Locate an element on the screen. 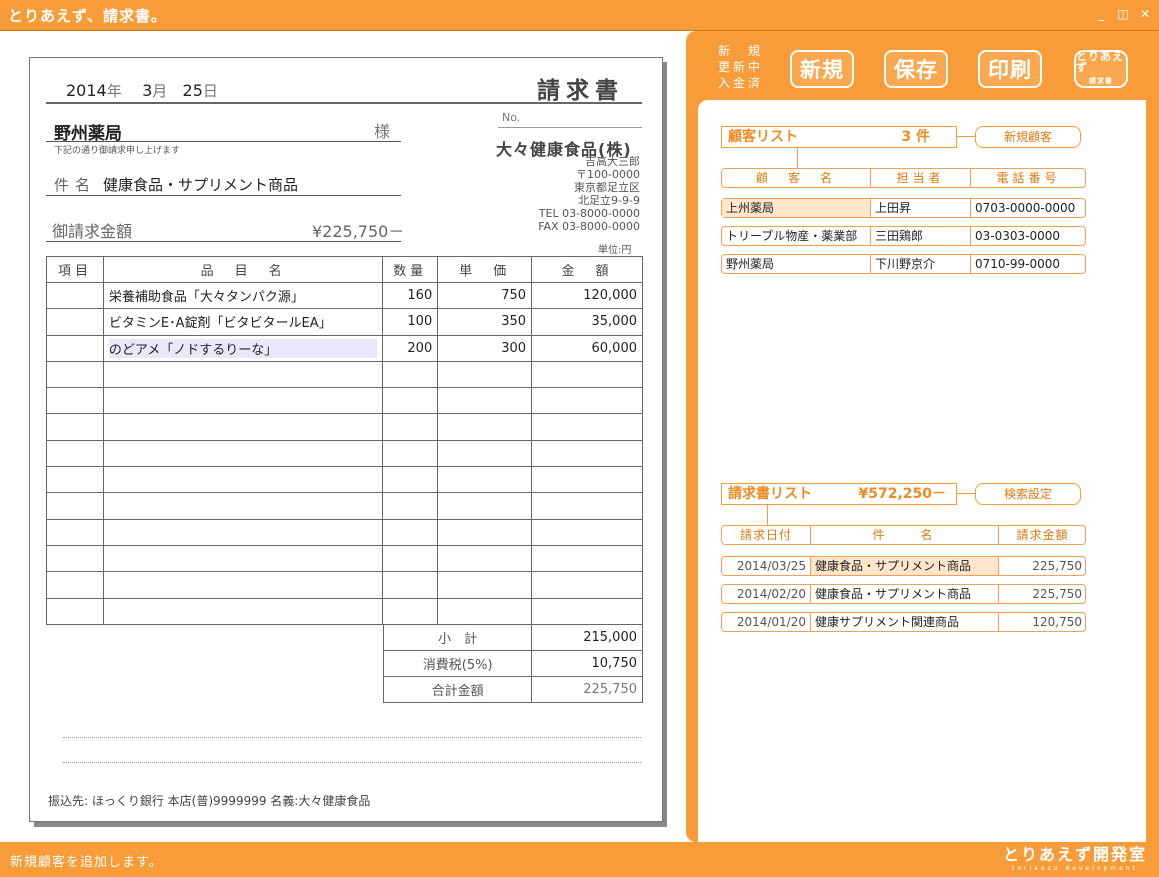  invoice-row: 2014/03/25 健康食品・サプリメント商品 225,750 is located at coordinates (903, 566).